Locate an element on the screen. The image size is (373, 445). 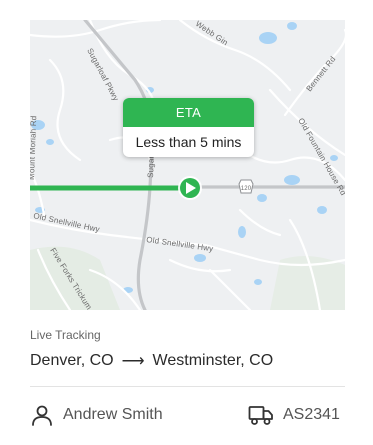
live-tracking-label: Live Tracking is located at coordinates (65, 335).